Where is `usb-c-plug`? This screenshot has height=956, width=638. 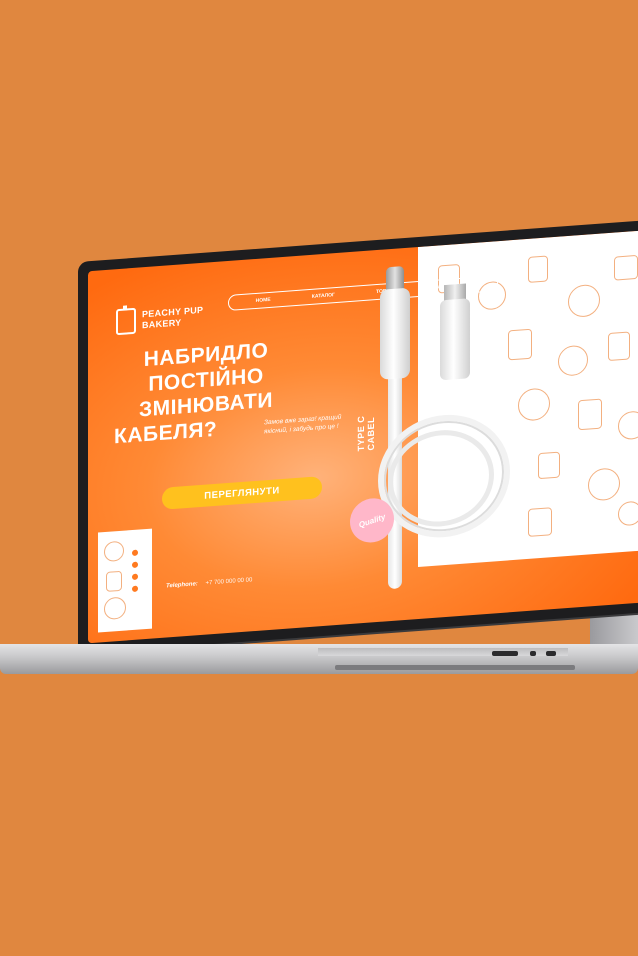 usb-c-plug is located at coordinates (395, 333).